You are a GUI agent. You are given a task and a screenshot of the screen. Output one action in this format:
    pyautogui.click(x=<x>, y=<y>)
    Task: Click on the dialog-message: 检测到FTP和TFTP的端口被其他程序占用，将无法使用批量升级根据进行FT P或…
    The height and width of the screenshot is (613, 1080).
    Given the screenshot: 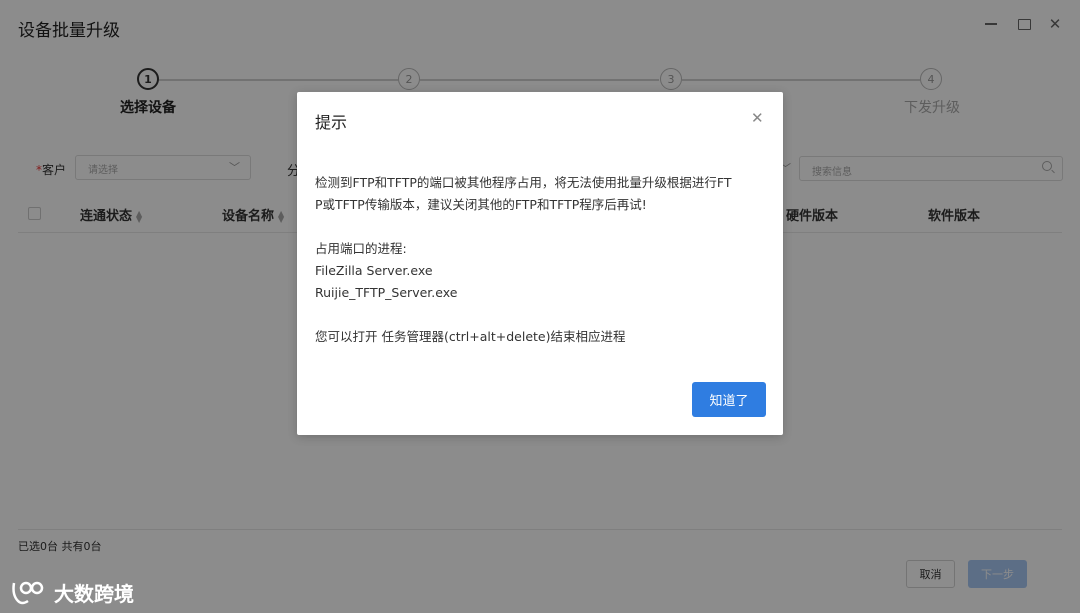 What is the action you would take?
    pyautogui.click(x=541, y=260)
    